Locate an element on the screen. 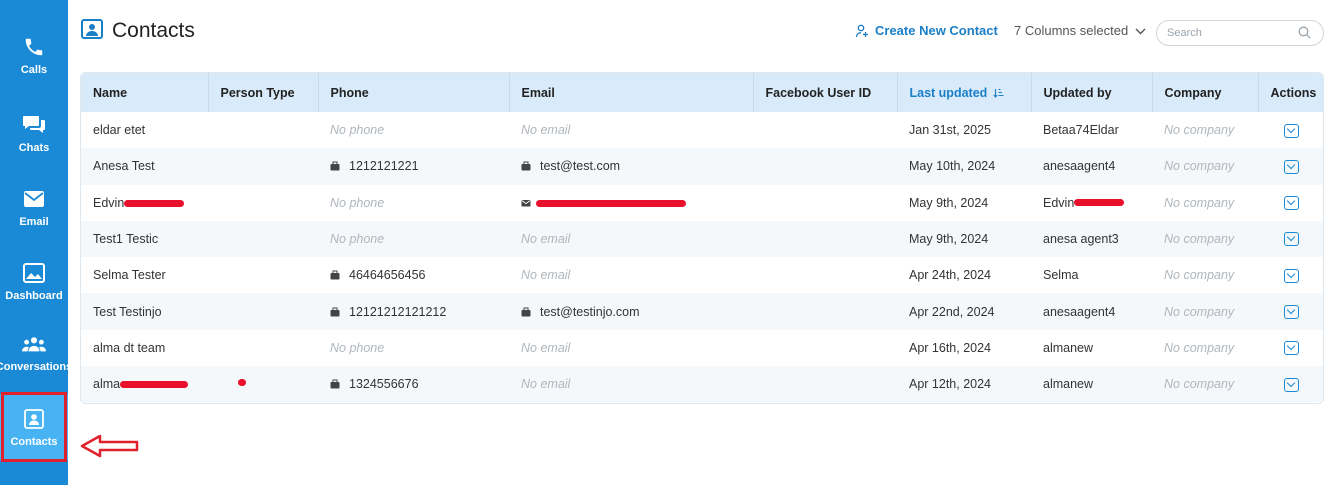 Image resolution: width=1334 pixels, height=485 pixels. sidebar-item-calls: Calls is located at coordinates (34, 55).